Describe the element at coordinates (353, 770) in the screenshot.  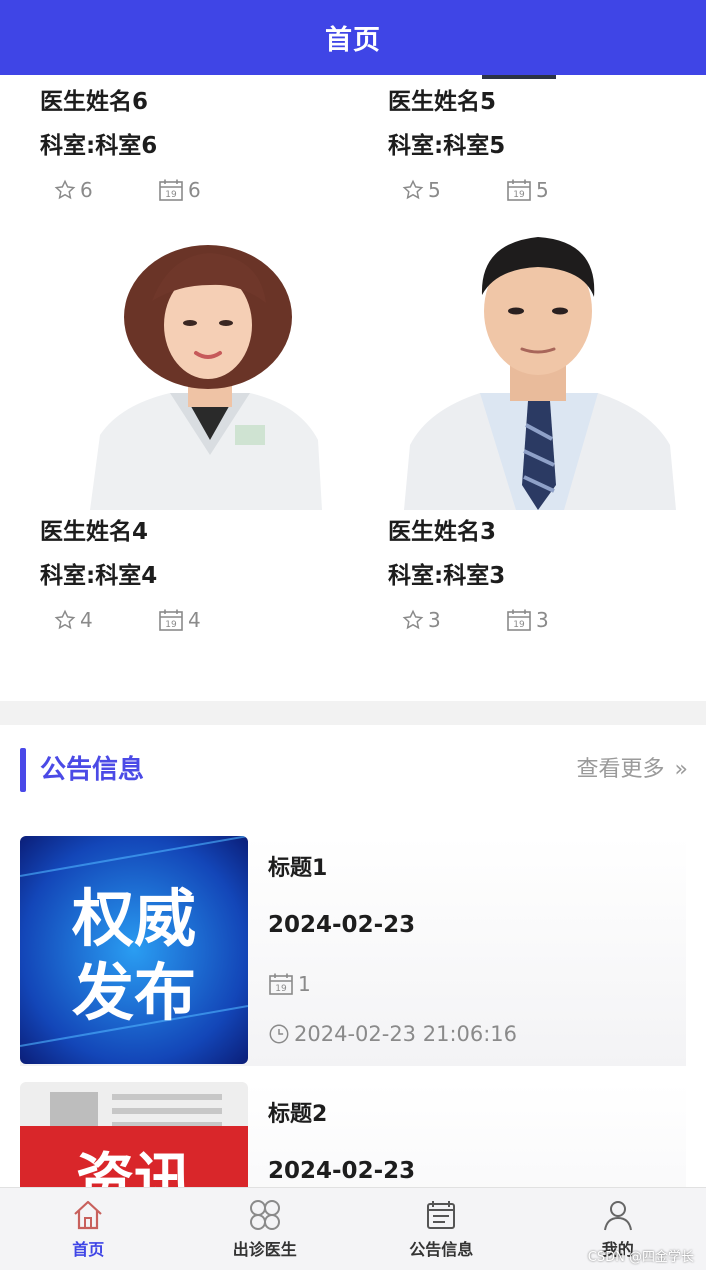
I see `notice-section-header: 公告信息 查看更多 »` at that location.